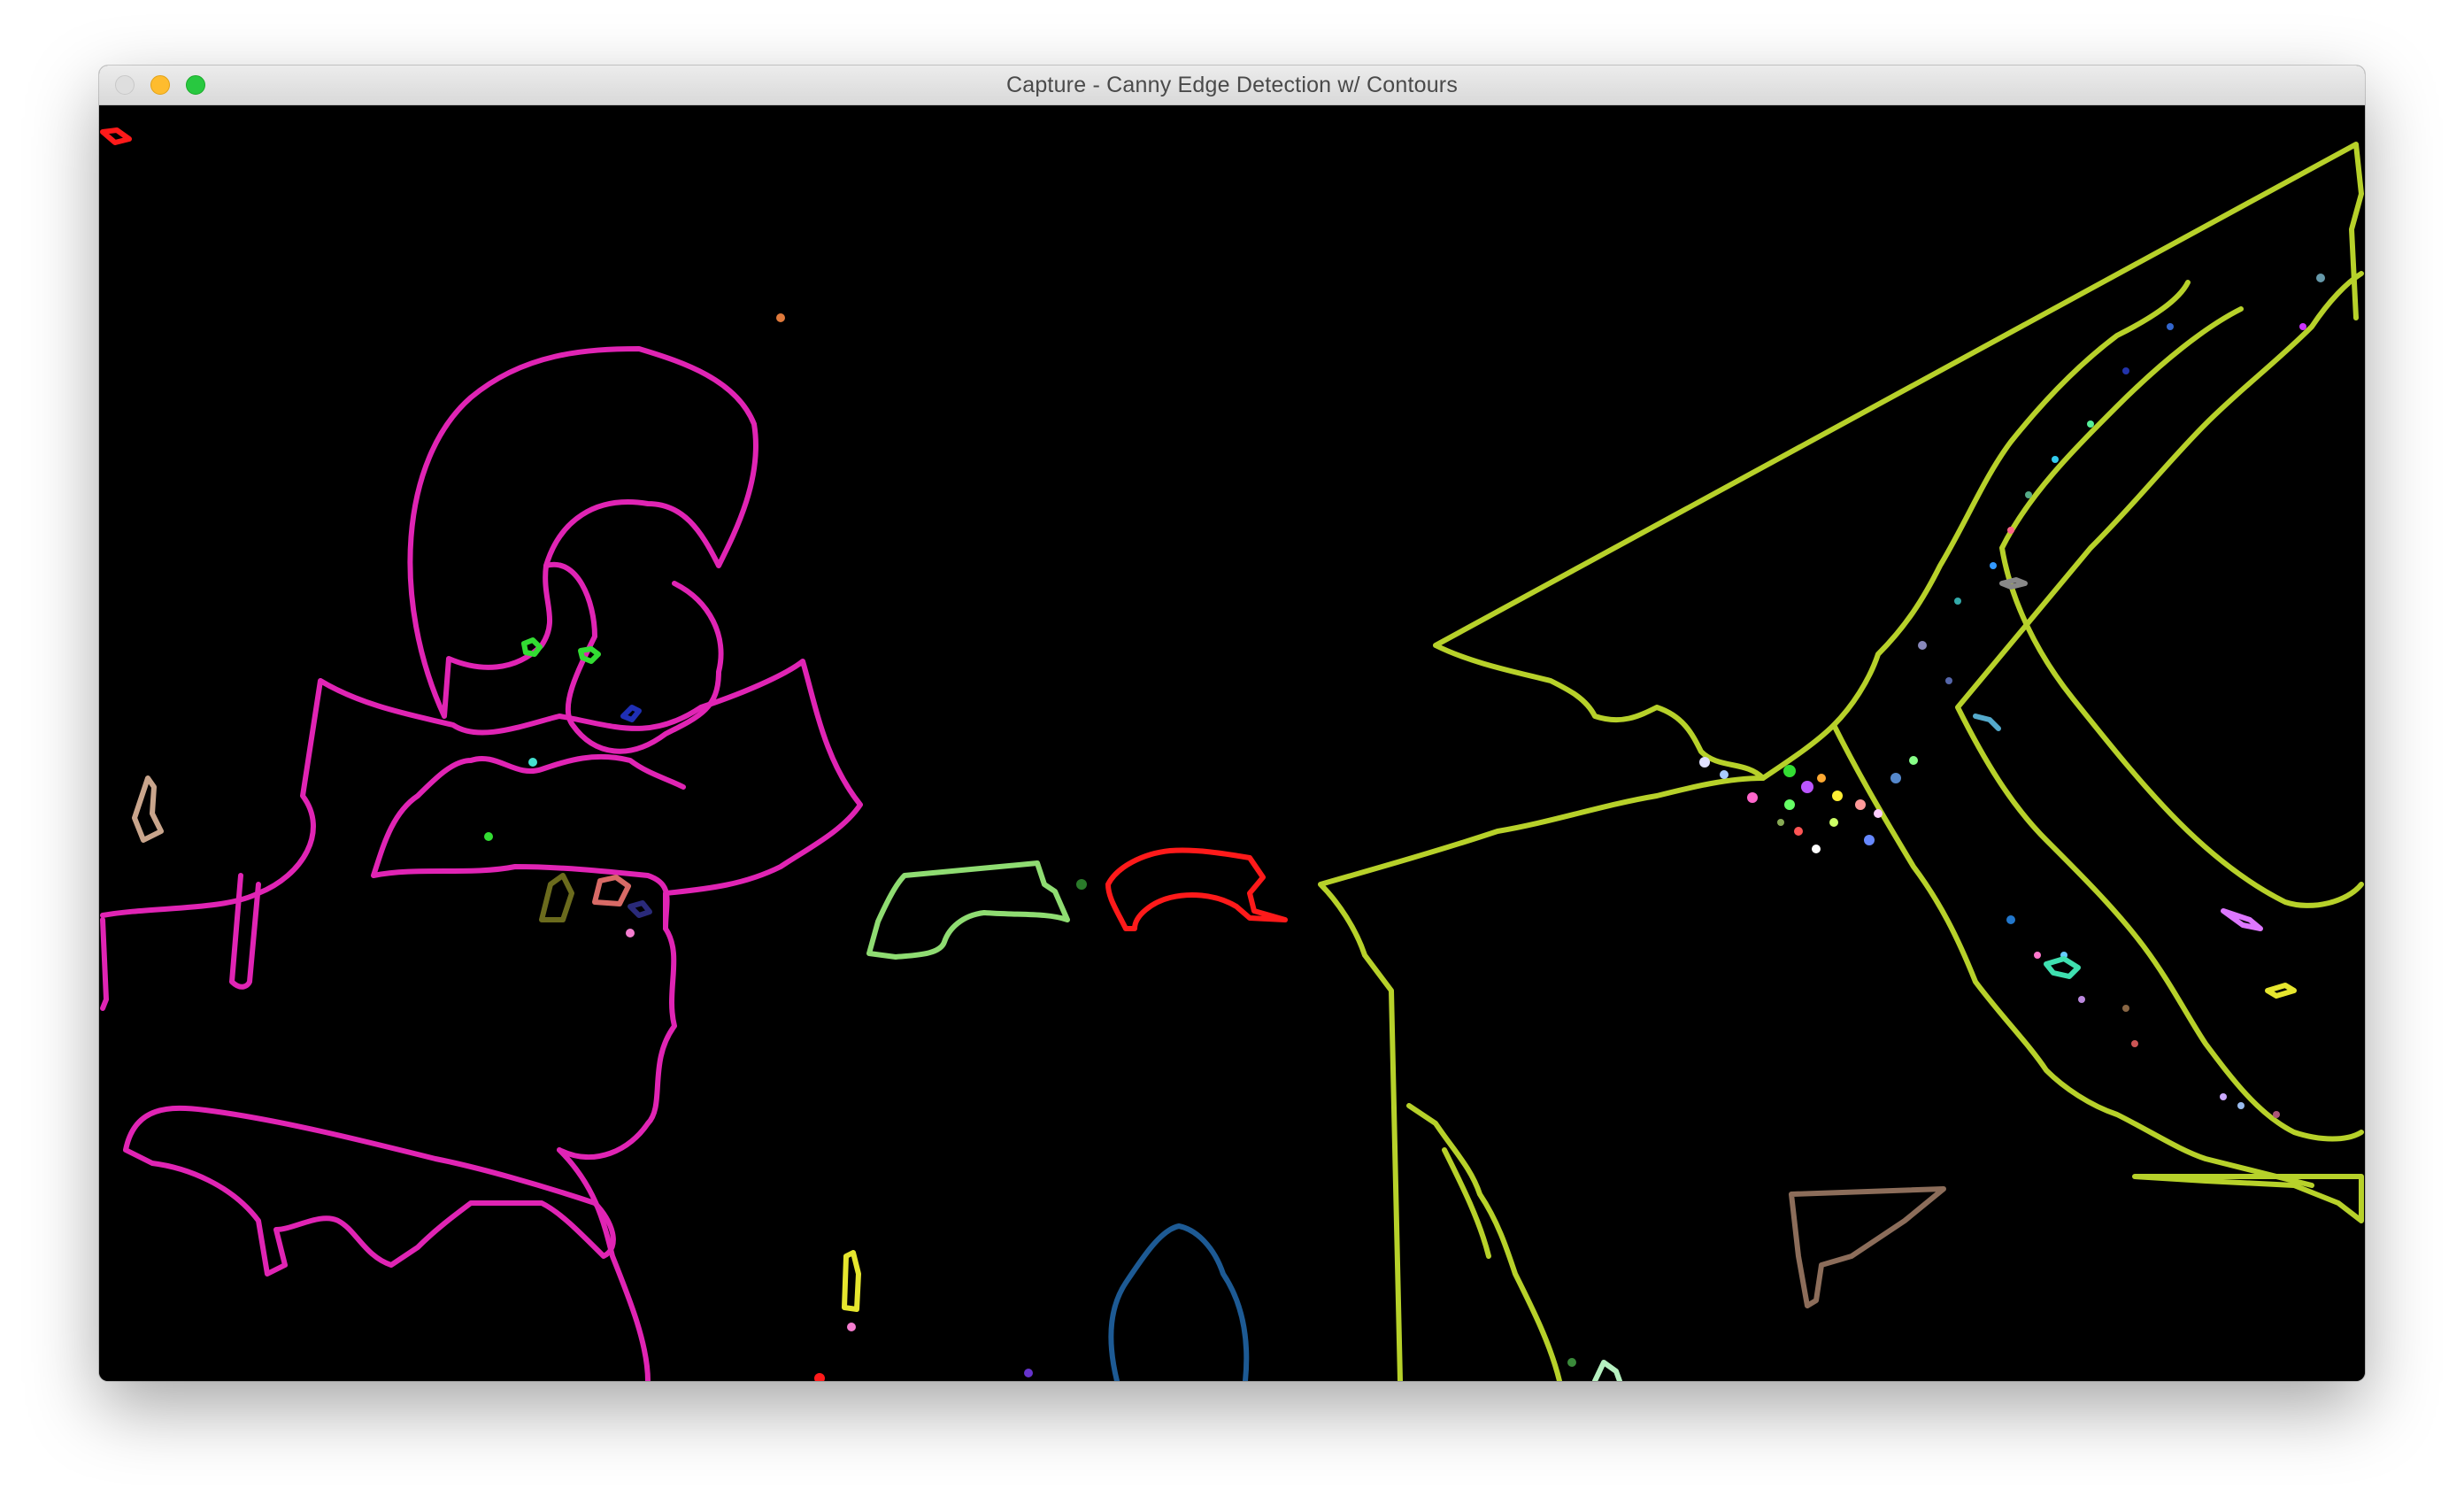 The width and height of the screenshot is (2464, 1512). What do you see at coordinates (604, 1264) in the screenshot?
I see `contour-person-lower` at bounding box center [604, 1264].